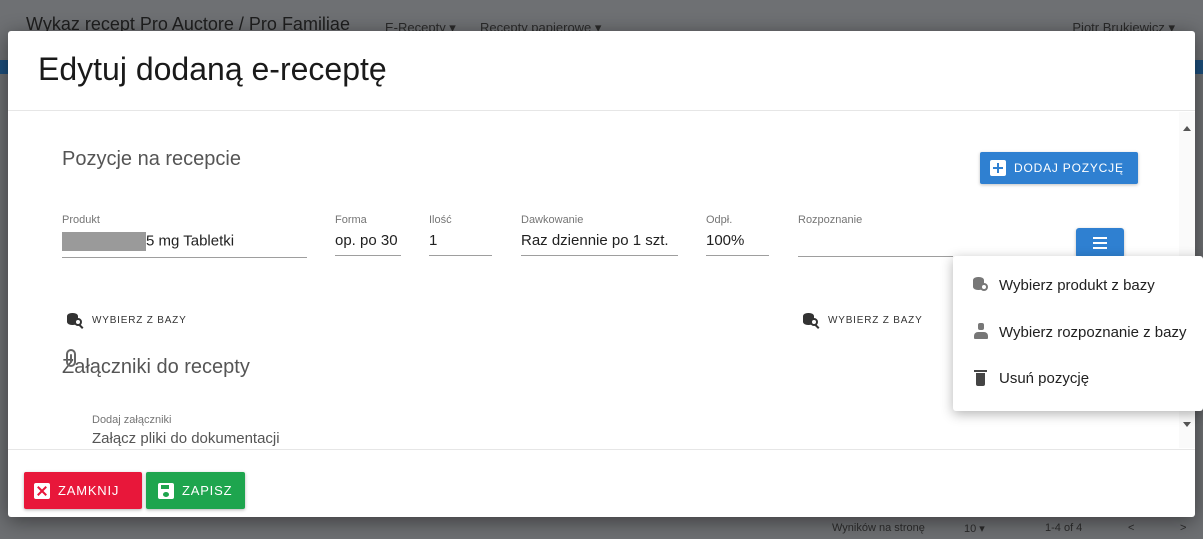 This screenshot has width=1203, height=539. I want to click on attachments-section-title: Załączniki do recepty, so click(156, 367).